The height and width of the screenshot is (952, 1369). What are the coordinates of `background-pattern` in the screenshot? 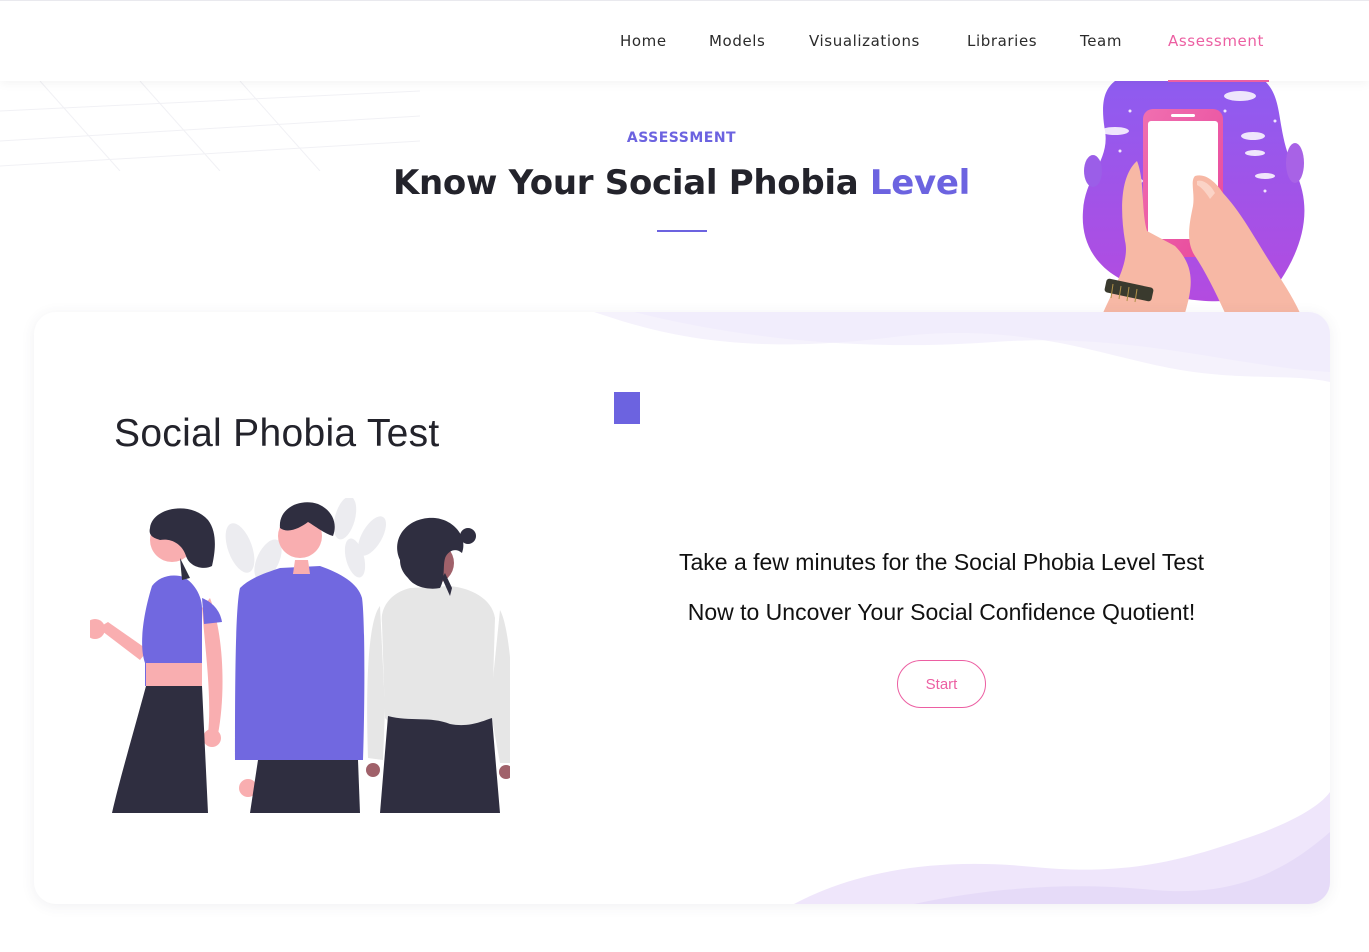 It's located at (210, 126).